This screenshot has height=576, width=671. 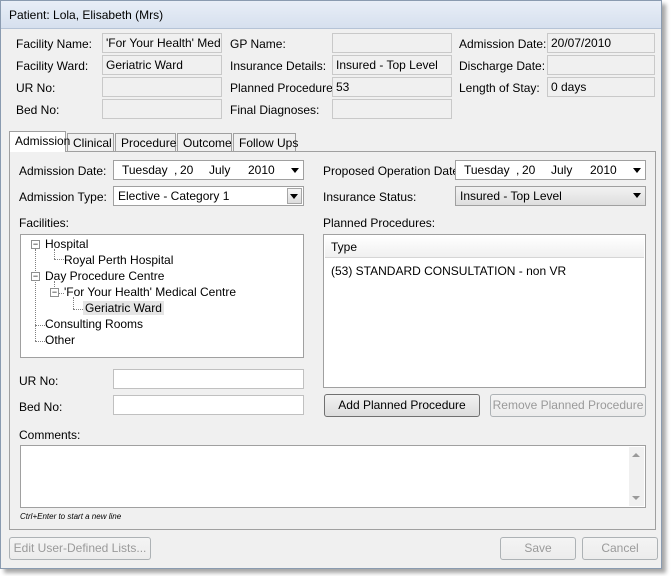 What do you see at coordinates (118, 260) in the screenshot?
I see `tree-node-royal-perth: Royal Perth Hospital` at bounding box center [118, 260].